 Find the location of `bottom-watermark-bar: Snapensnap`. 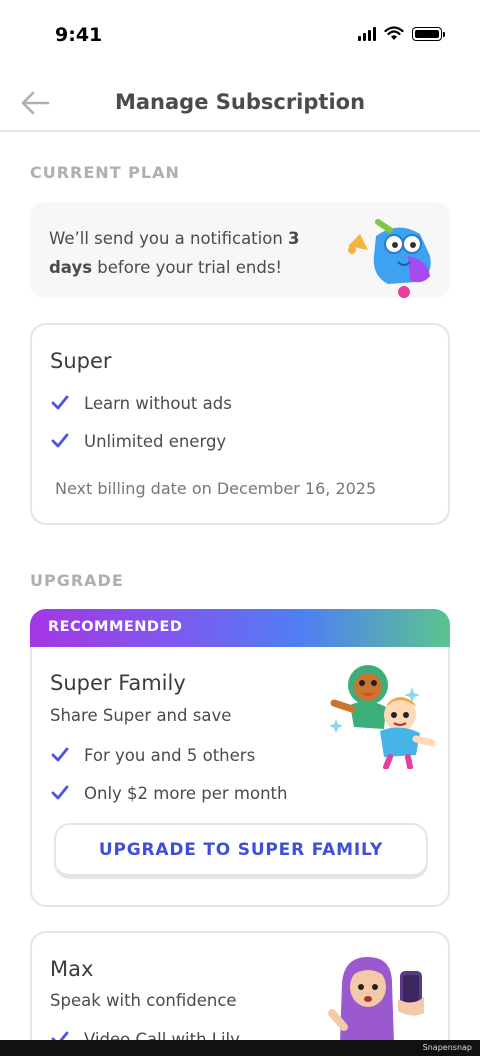

bottom-watermark-bar: Snapensnap is located at coordinates (240, 1048).